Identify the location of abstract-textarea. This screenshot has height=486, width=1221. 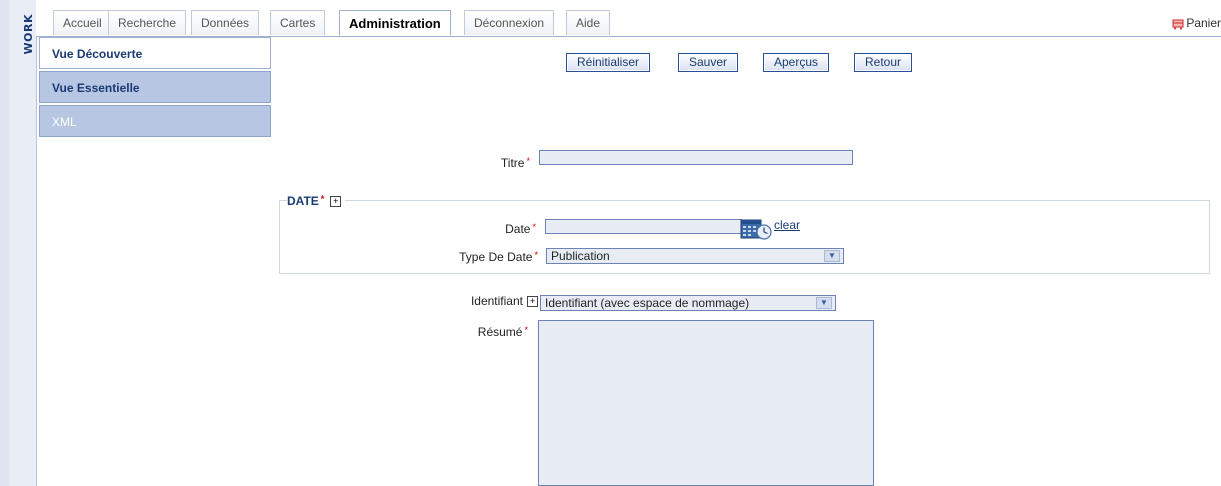
(706, 403).